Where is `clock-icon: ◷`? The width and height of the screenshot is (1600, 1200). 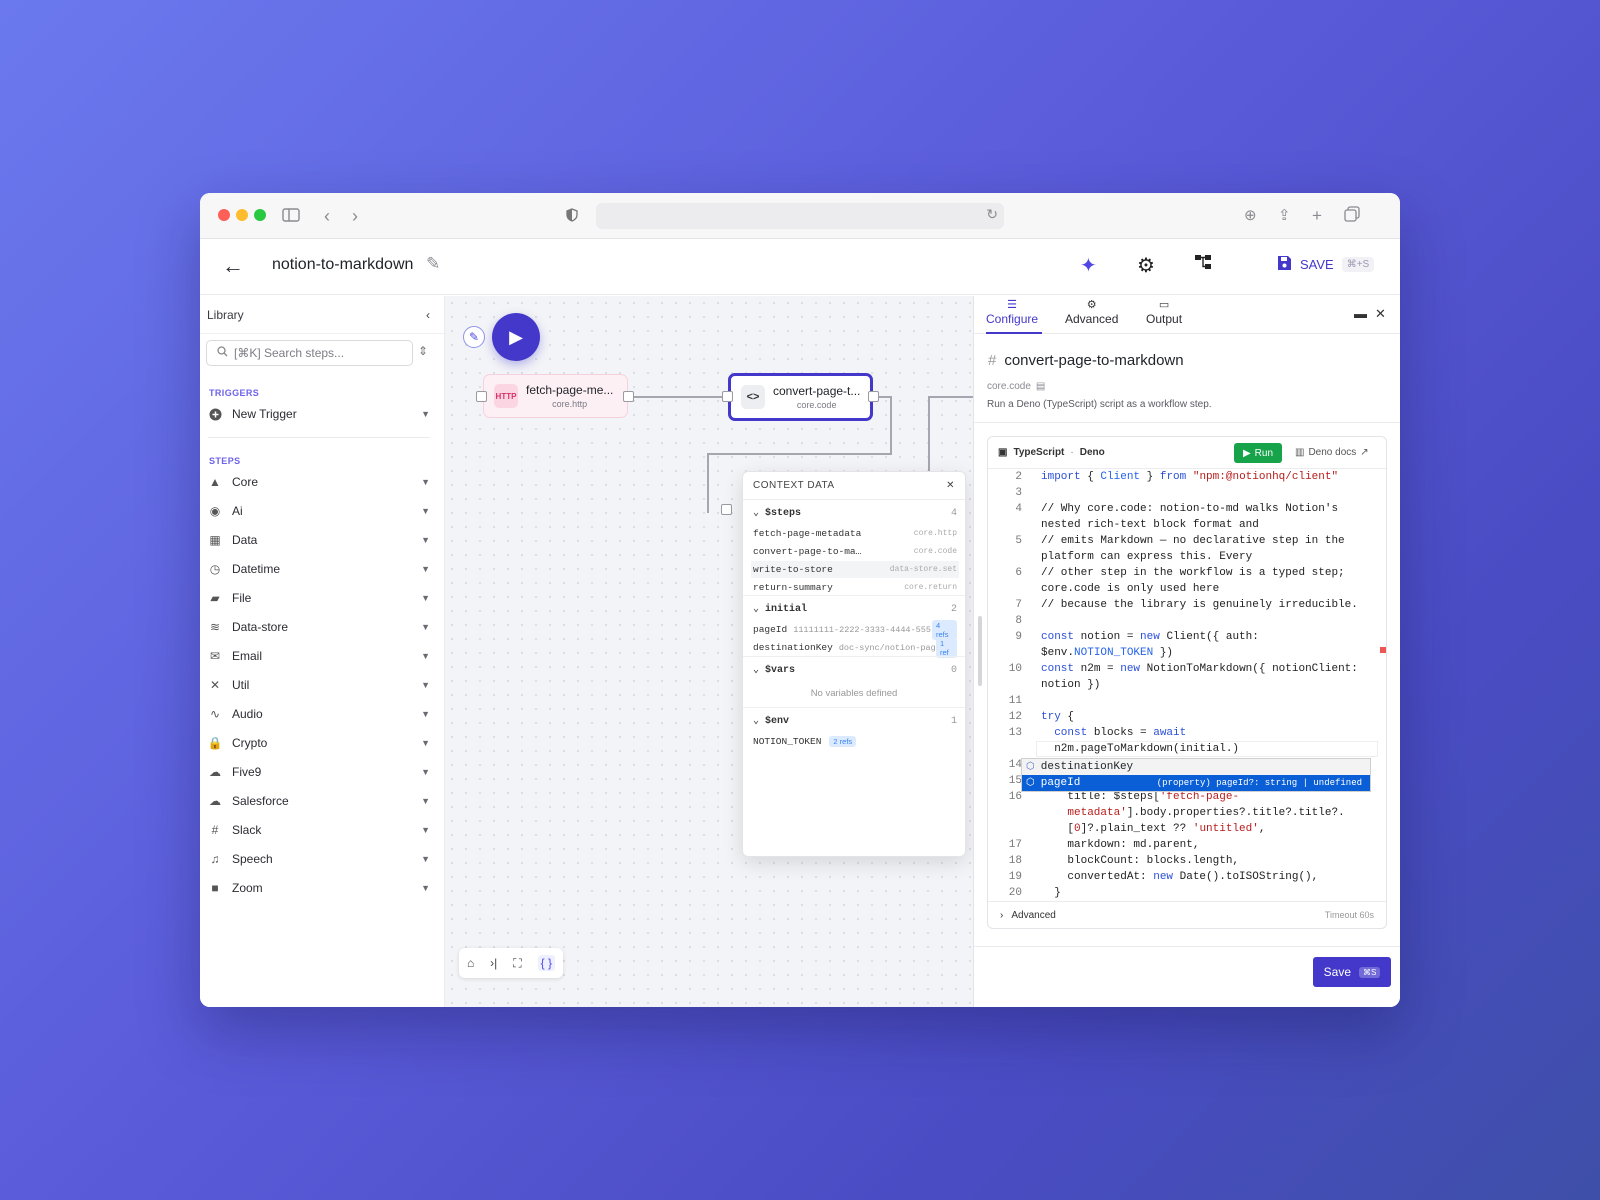 clock-icon: ◷ is located at coordinates (215, 569).